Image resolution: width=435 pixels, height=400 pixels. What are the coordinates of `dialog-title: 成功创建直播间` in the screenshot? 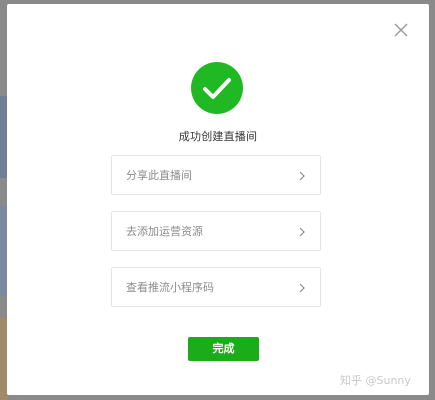 It's located at (218, 136).